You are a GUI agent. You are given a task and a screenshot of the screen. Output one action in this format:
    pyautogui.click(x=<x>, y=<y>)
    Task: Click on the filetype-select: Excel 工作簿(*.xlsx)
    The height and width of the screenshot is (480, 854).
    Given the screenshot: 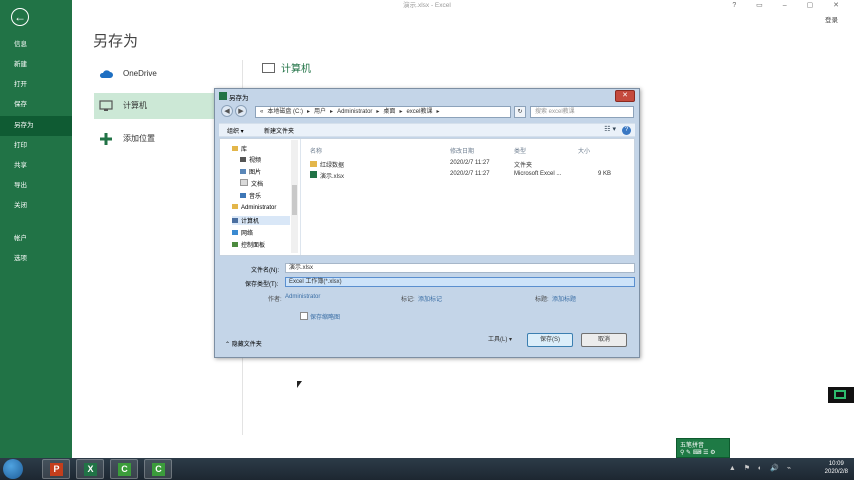 What is the action you would take?
    pyautogui.click(x=460, y=282)
    